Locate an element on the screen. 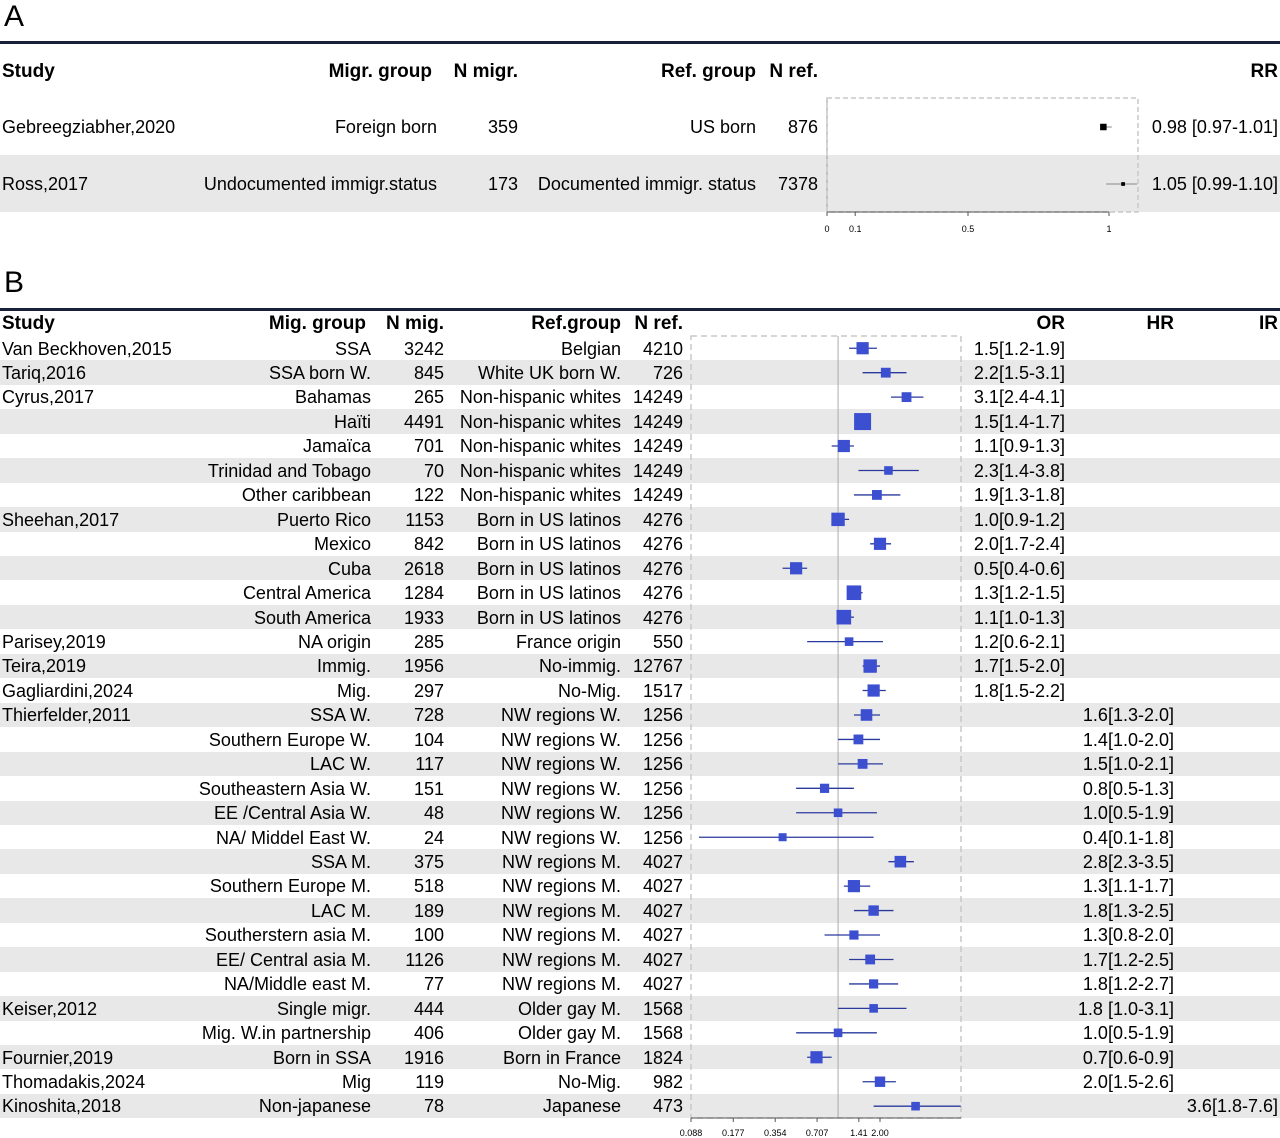 This screenshot has width=1280, height=1138. b-plot-frame is located at coordinates (826, 727).